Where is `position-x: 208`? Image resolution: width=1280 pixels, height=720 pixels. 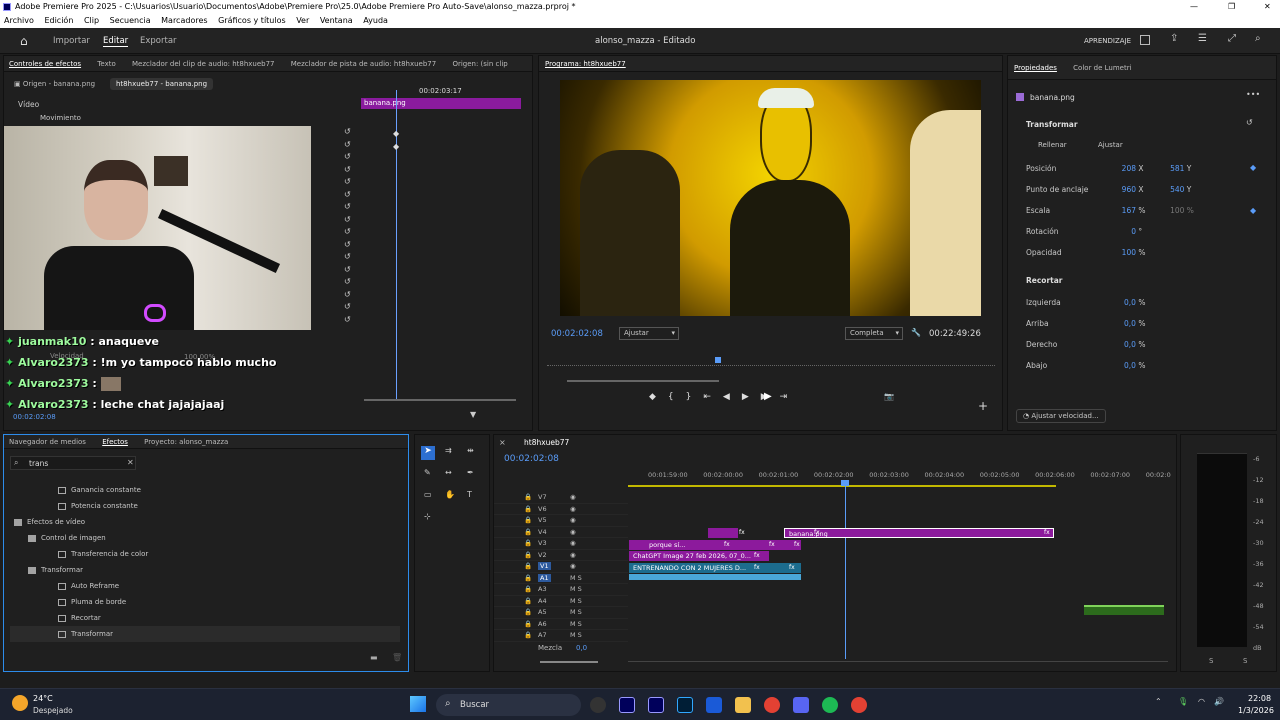
position-x: 208 is located at coordinates (1126, 168).